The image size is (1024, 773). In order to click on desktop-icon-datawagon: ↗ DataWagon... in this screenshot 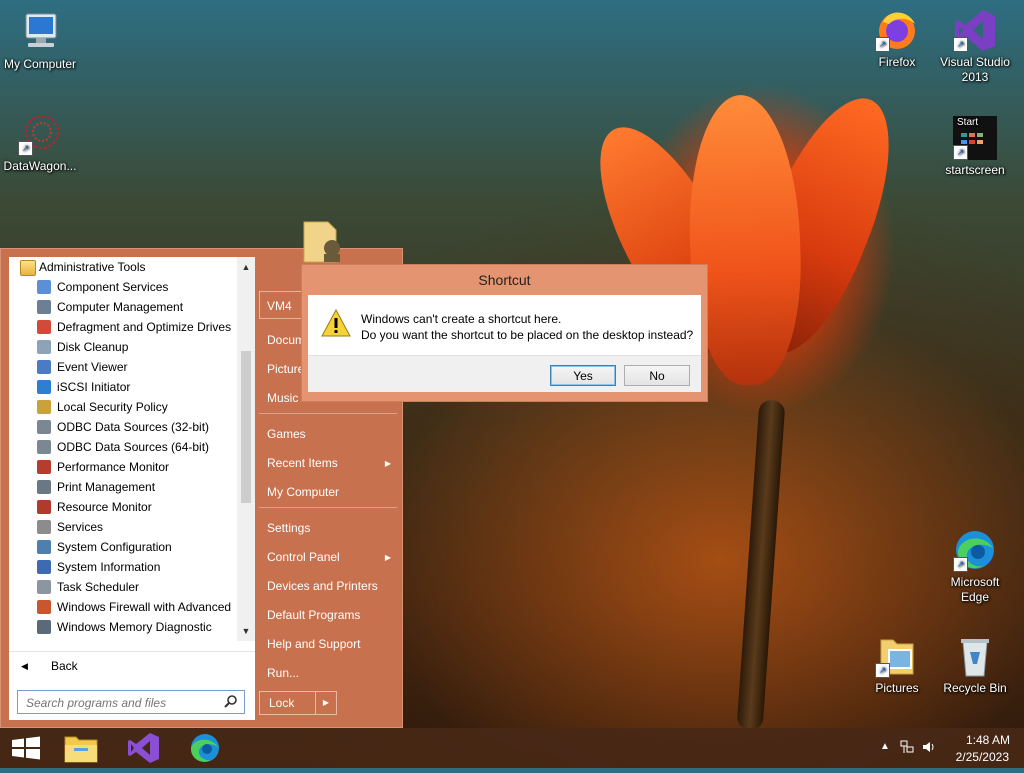, I will do `click(40, 143)`.